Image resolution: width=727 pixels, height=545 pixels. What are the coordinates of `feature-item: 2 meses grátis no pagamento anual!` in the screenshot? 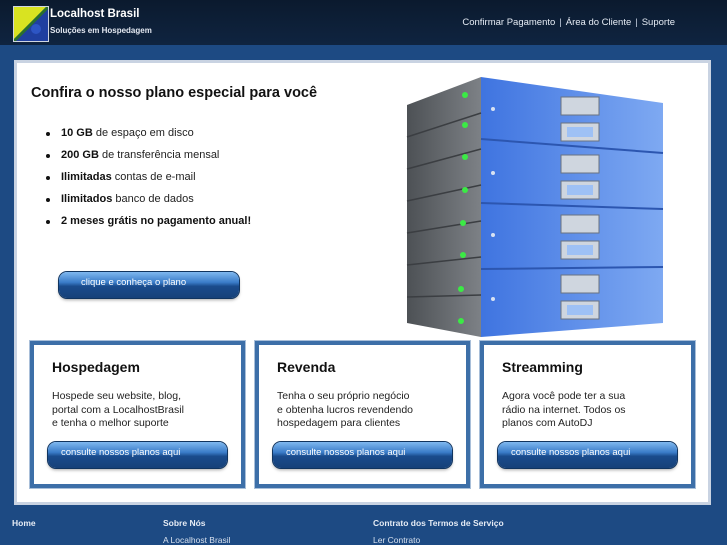 It's located at (148, 226).